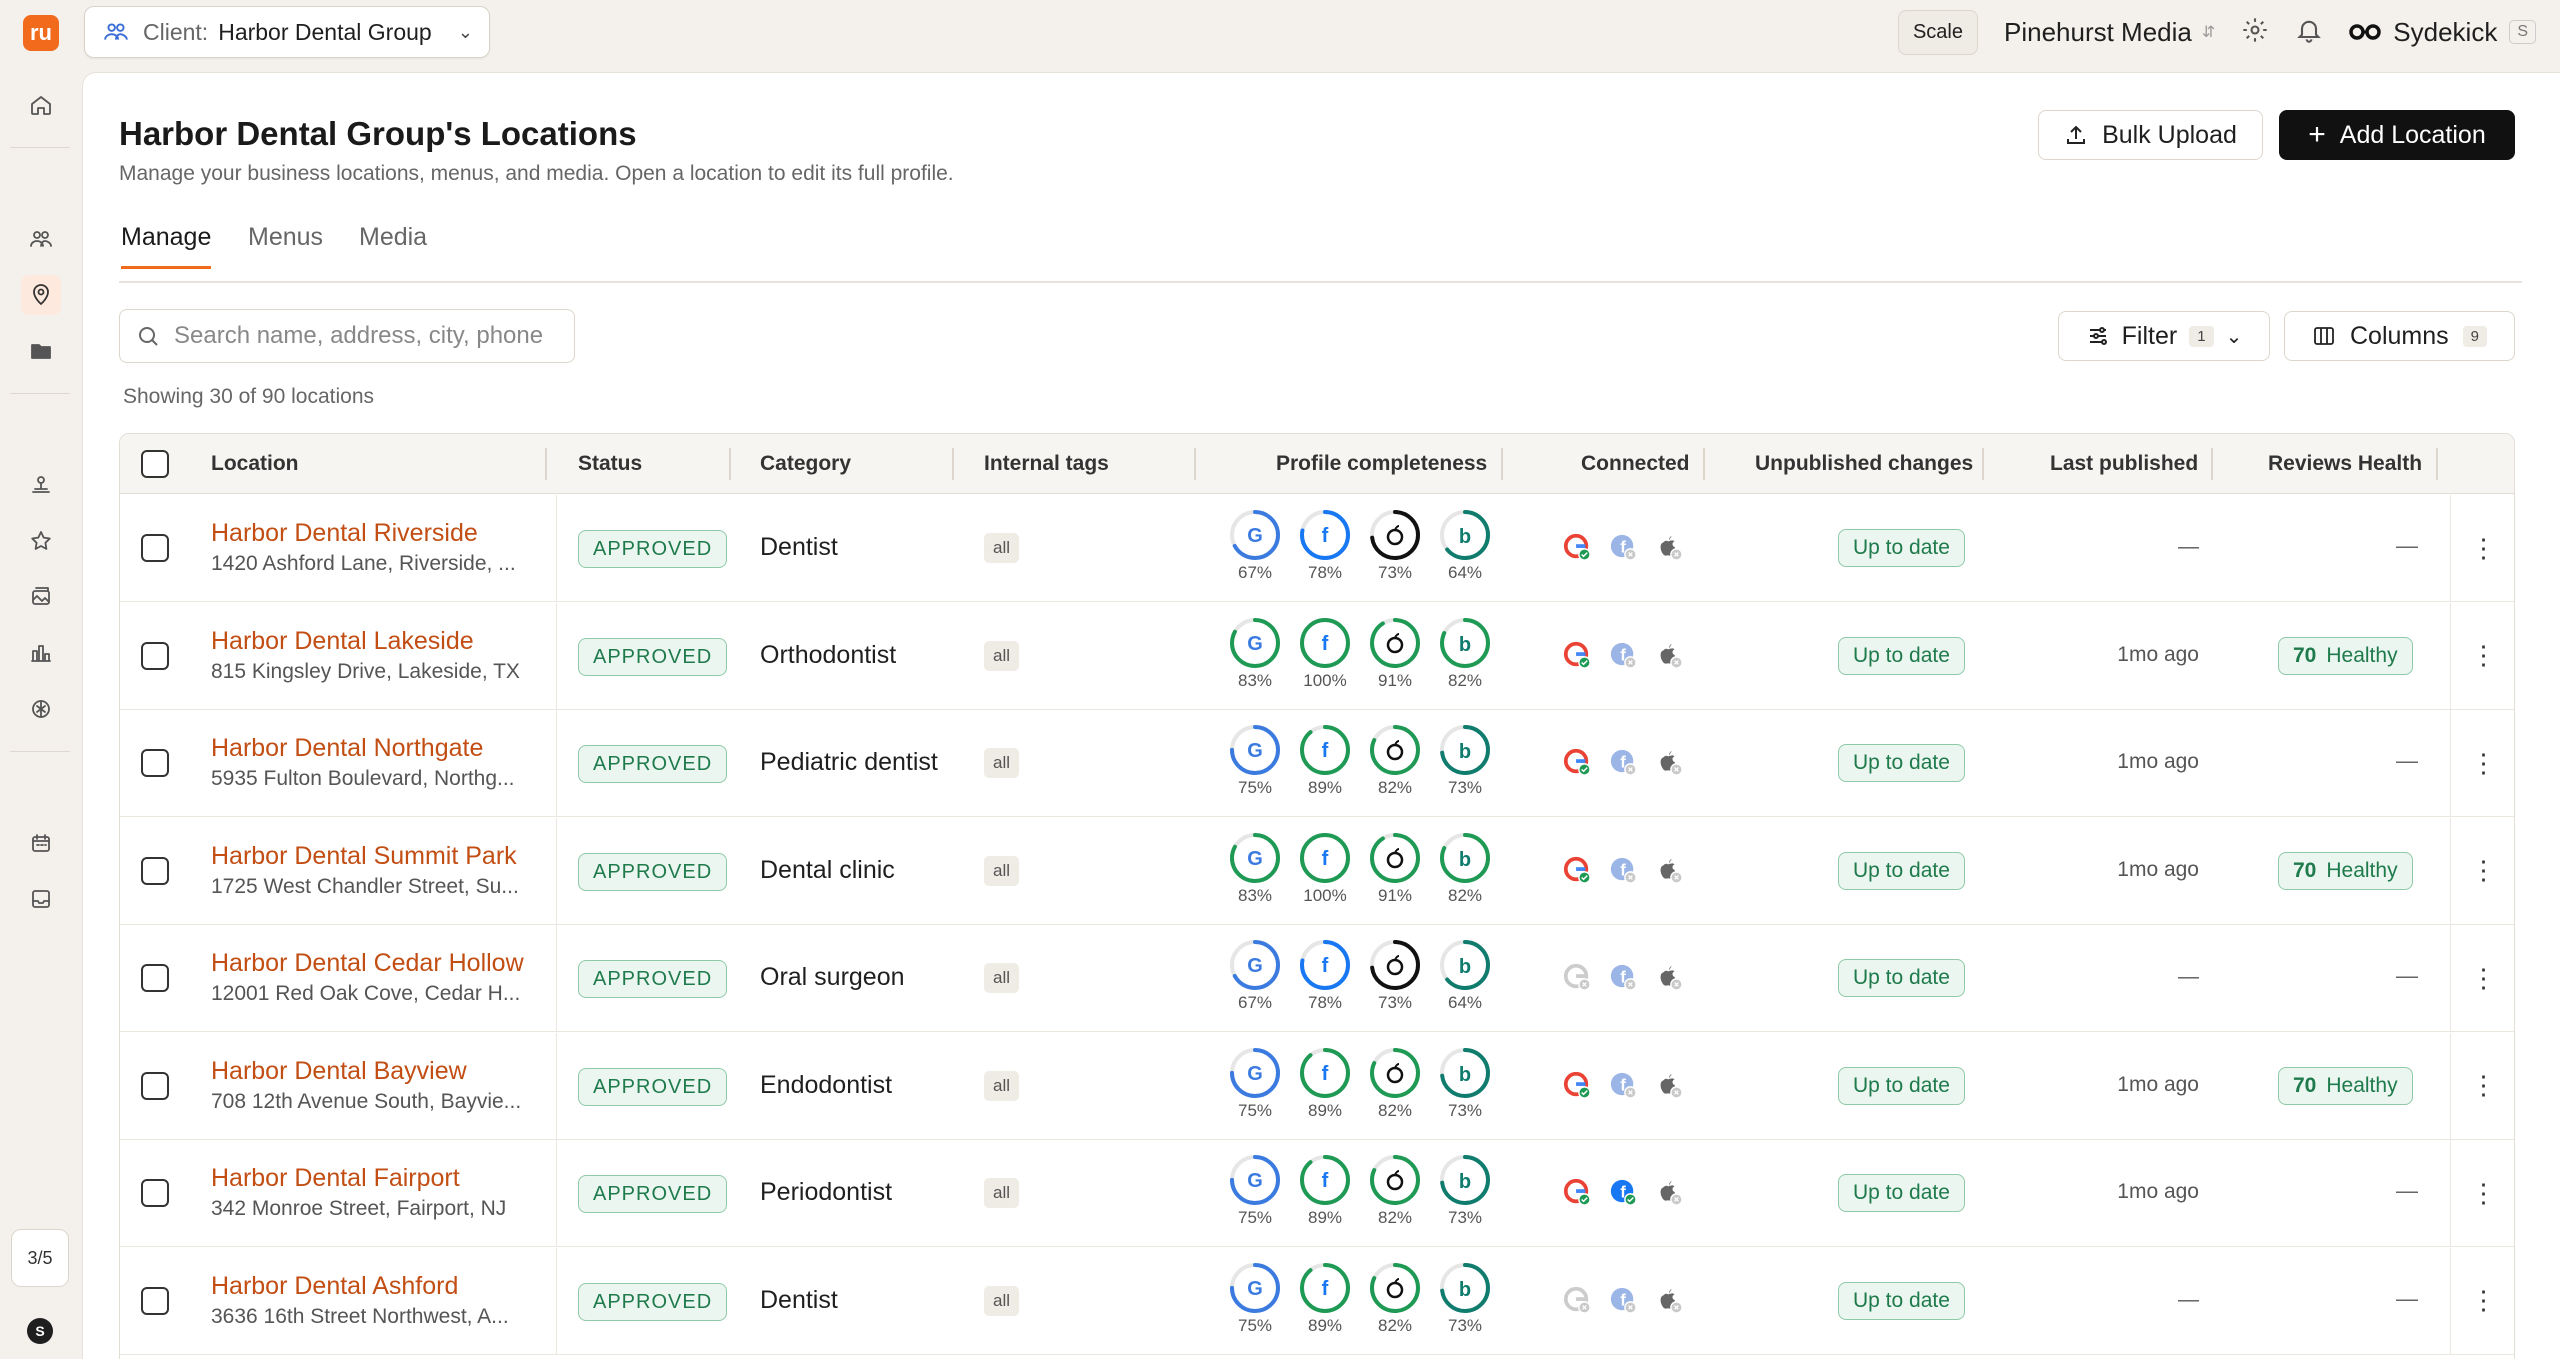 The image size is (2560, 1359). Describe the element at coordinates (2442, 32) in the screenshot. I see `sydekick-button: Sydekick S` at that location.